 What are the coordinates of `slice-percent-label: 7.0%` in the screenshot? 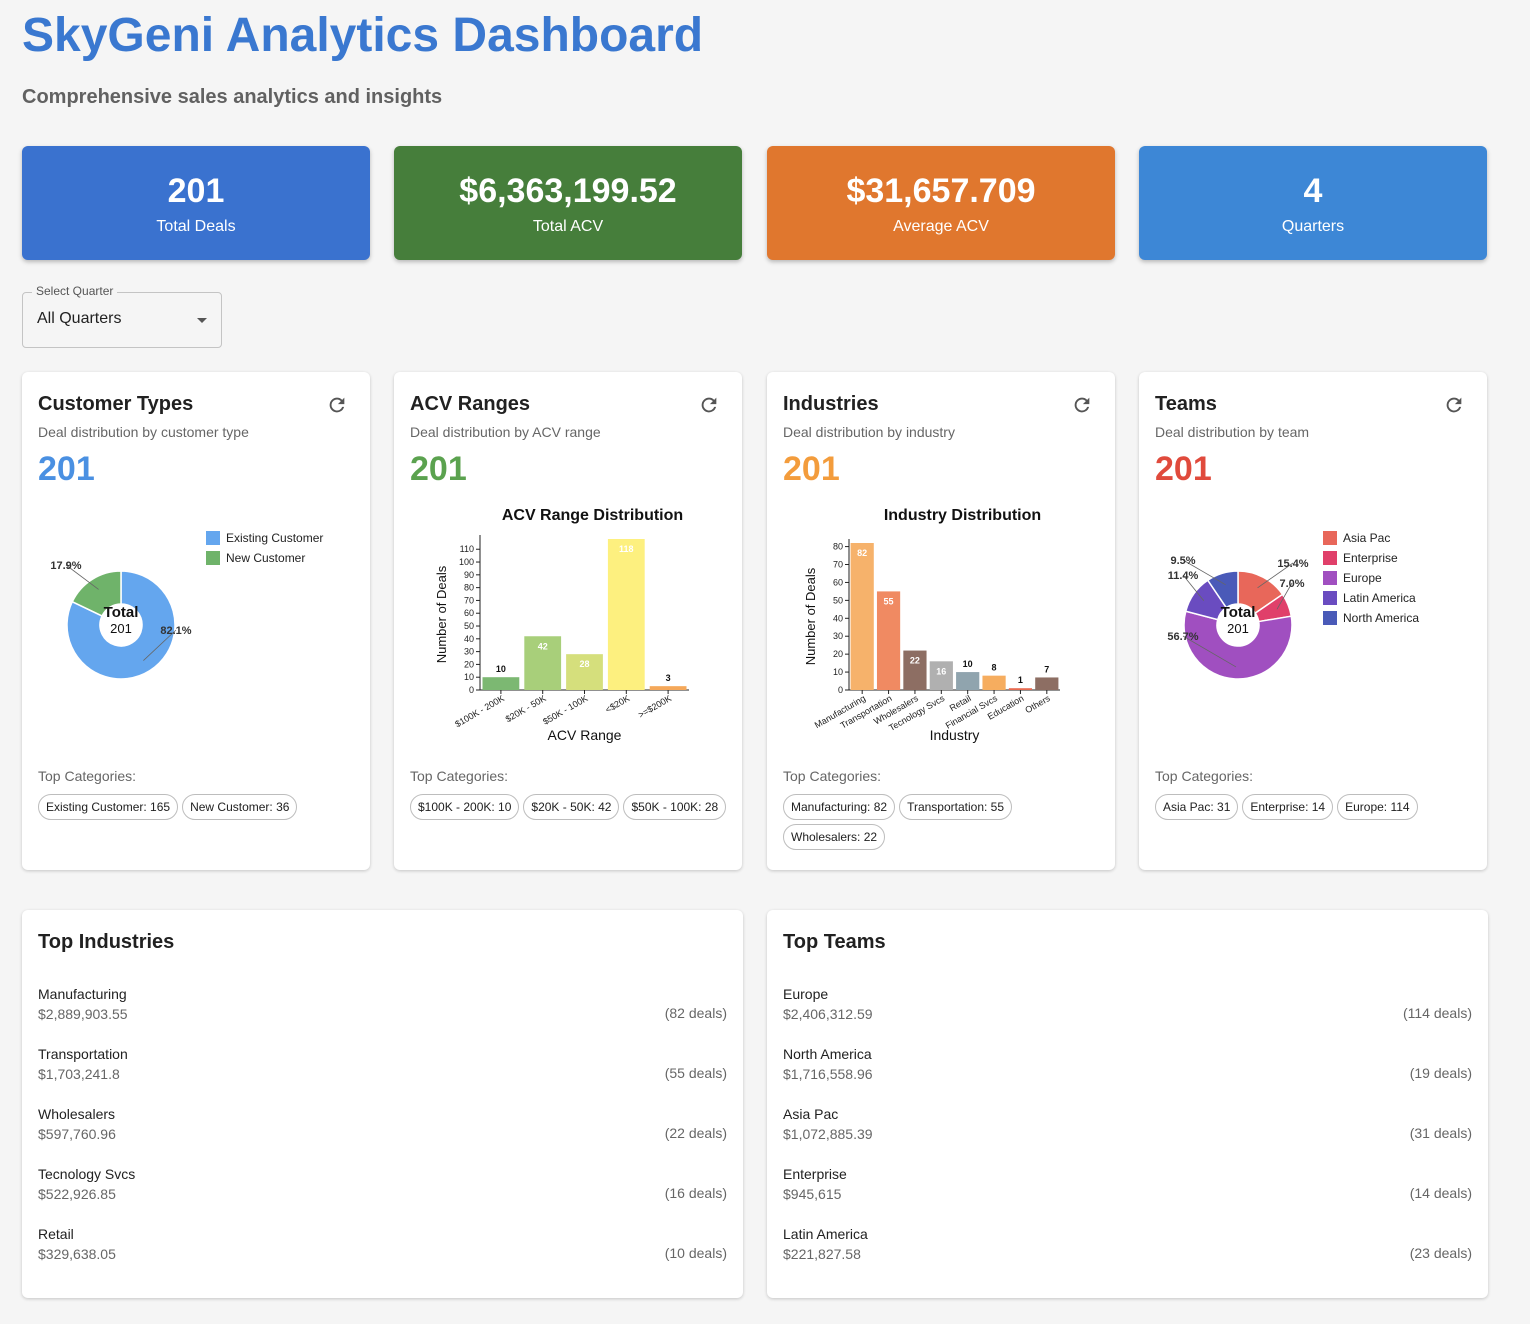 It's located at (1291, 584).